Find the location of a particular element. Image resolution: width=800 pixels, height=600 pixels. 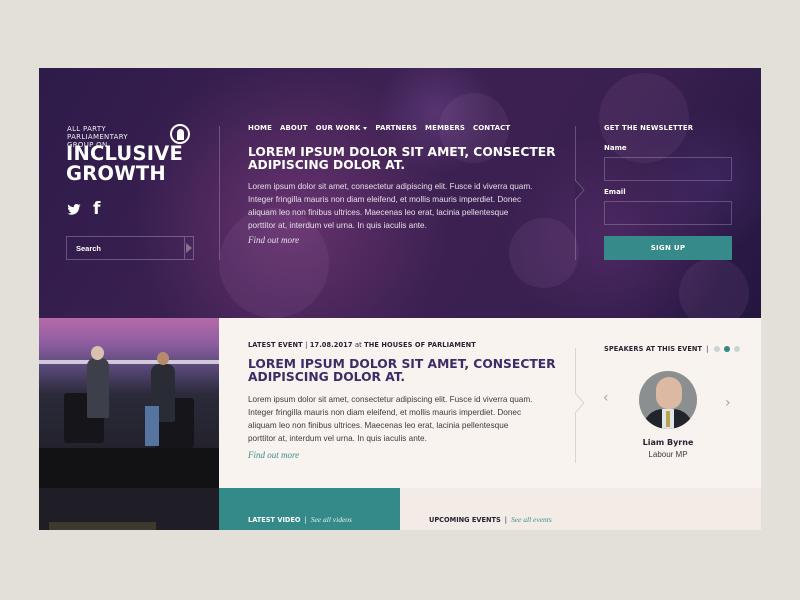

search-button is located at coordinates (188, 248).